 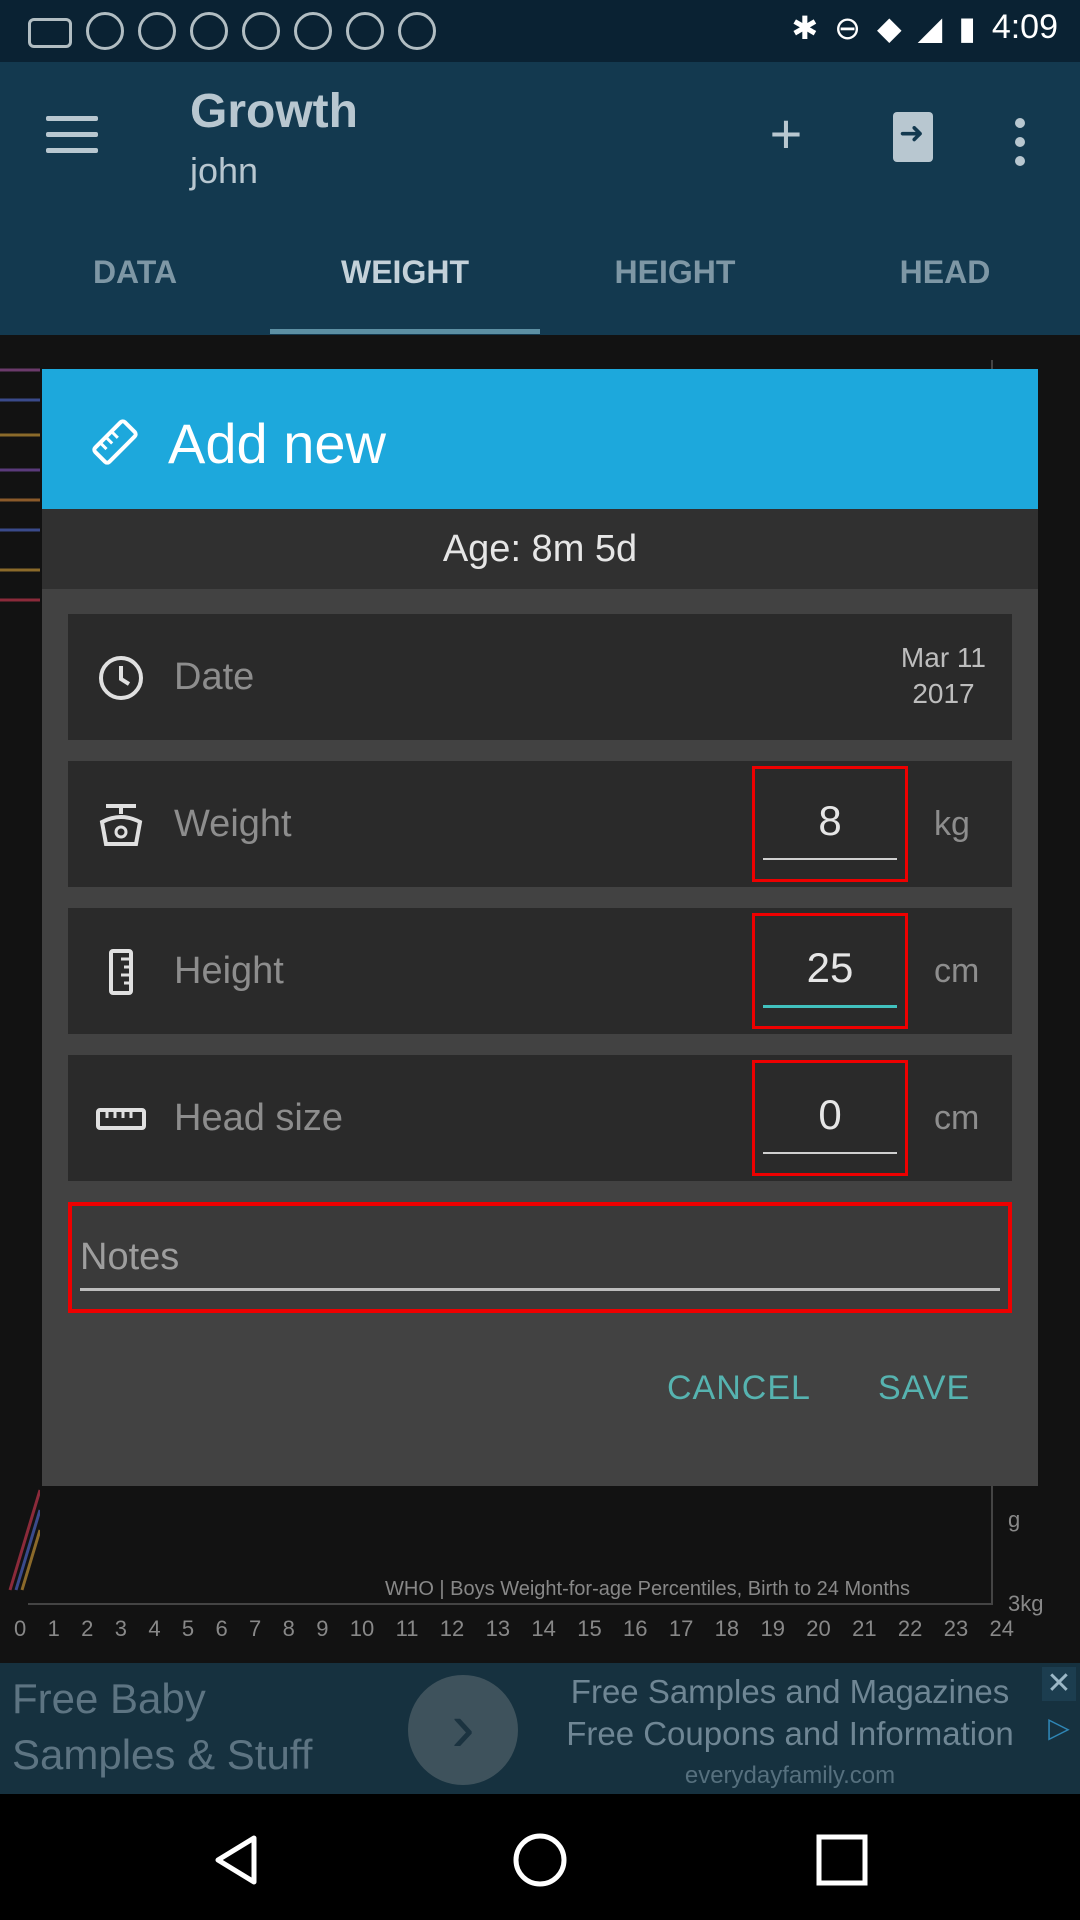 What do you see at coordinates (1026, 1603) in the screenshot?
I see `y-axis-label: 3kg` at bounding box center [1026, 1603].